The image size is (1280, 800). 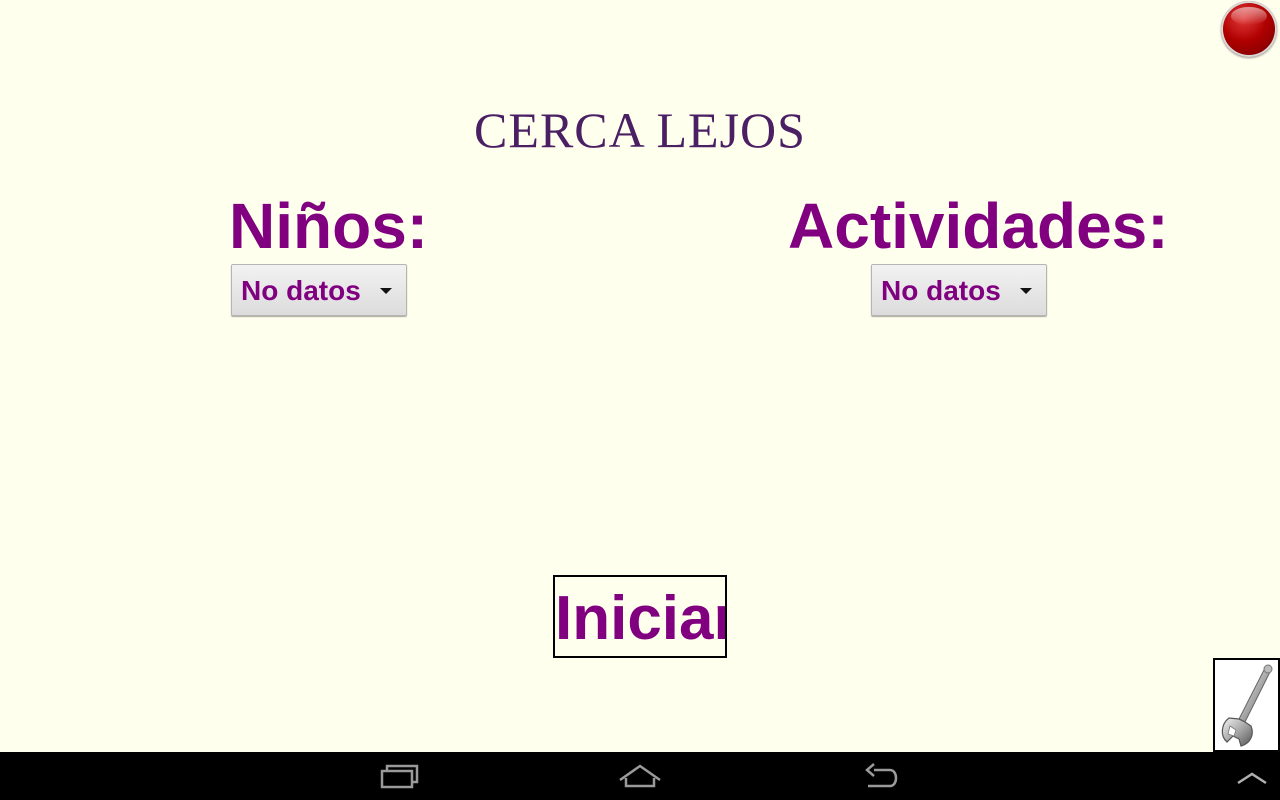 I want to click on back-icon, so click(x=881, y=775).